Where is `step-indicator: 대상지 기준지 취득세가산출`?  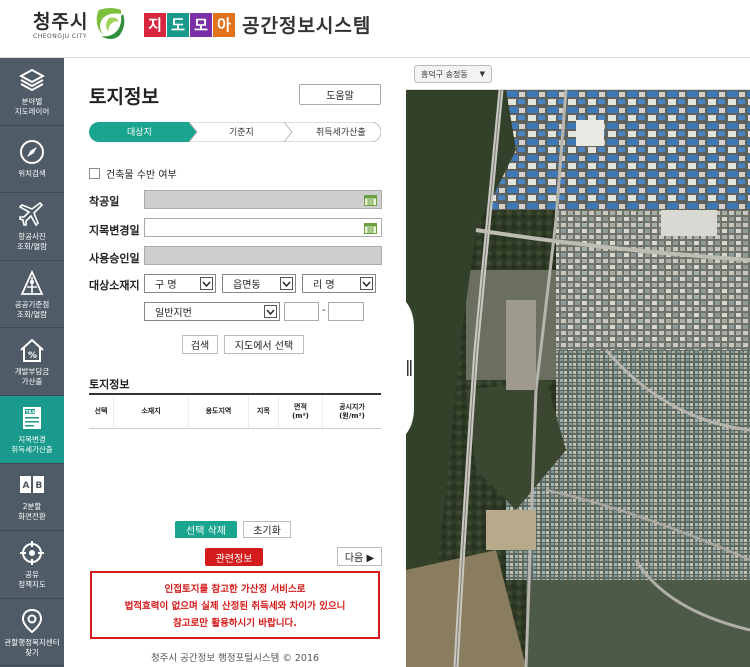 step-indicator: 대상지 기준지 취득세가산출 is located at coordinates (235, 132).